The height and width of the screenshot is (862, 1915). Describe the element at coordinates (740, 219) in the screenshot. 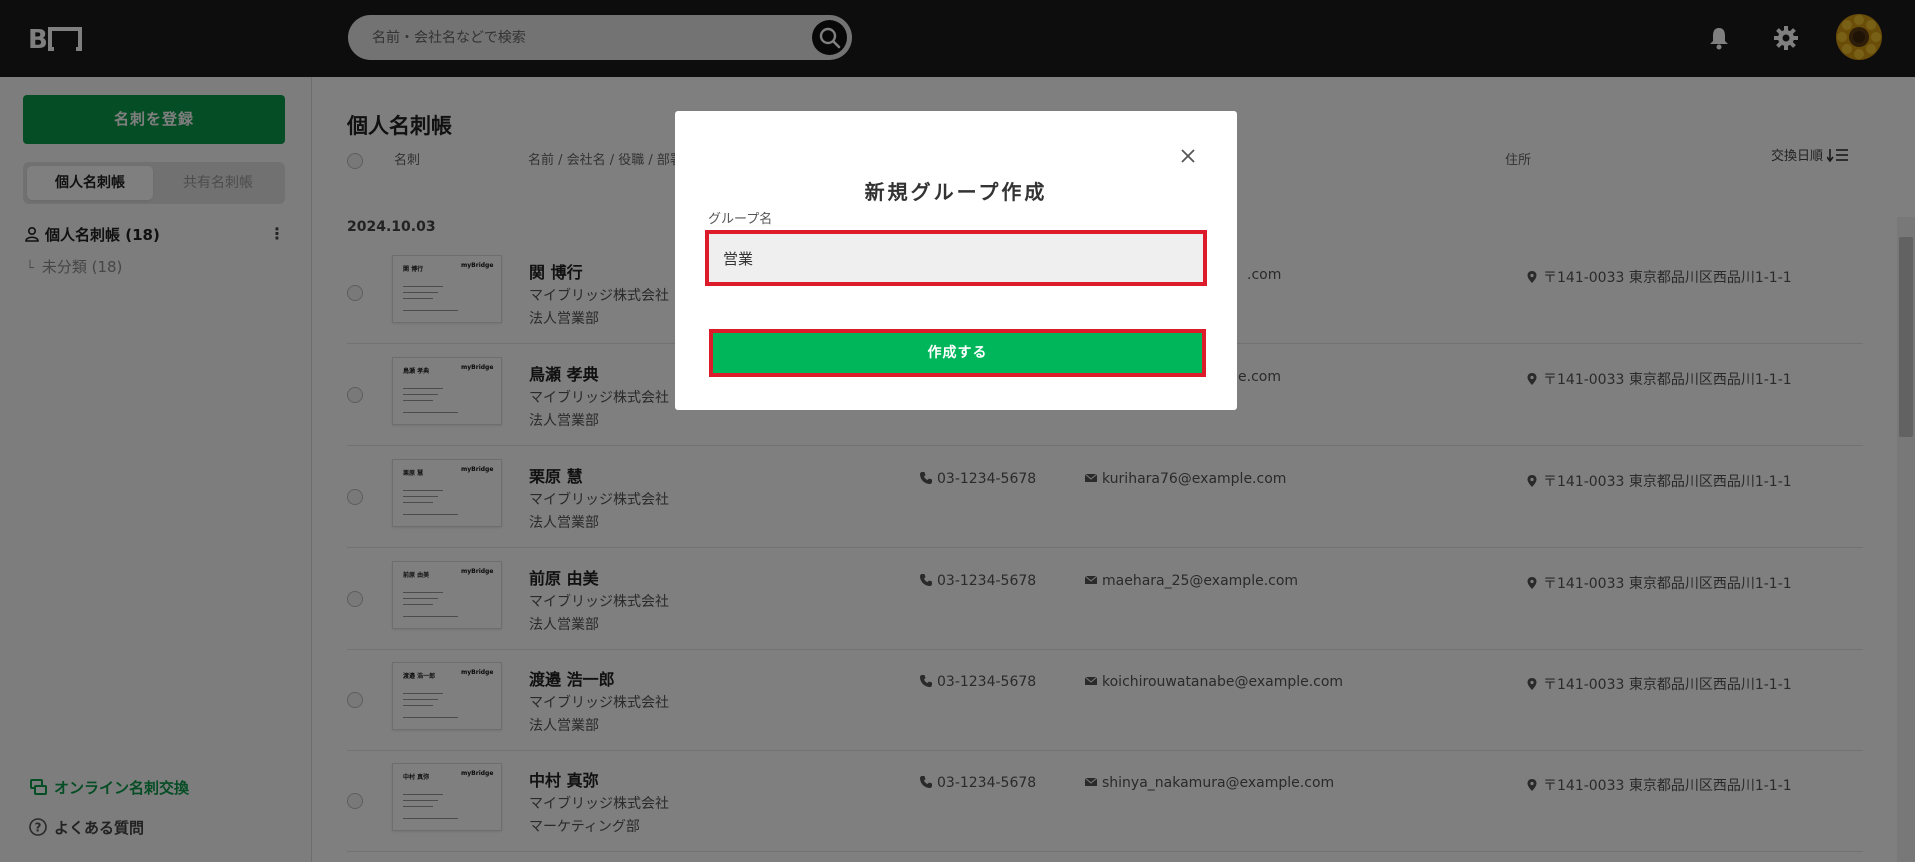

I see `group-name-label: グループ名` at that location.